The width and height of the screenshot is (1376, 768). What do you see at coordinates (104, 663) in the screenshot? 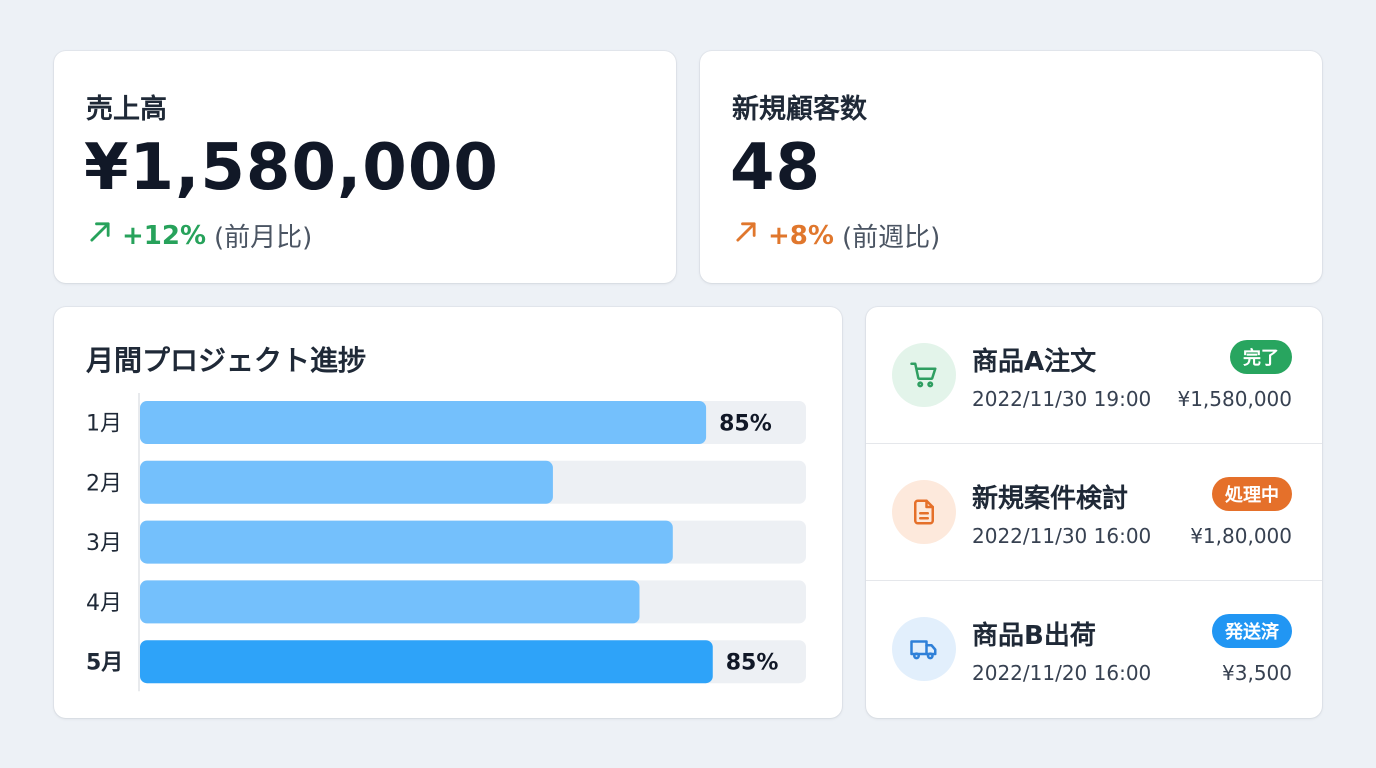
I see `category-label: 5月` at bounding box center [104, 663].